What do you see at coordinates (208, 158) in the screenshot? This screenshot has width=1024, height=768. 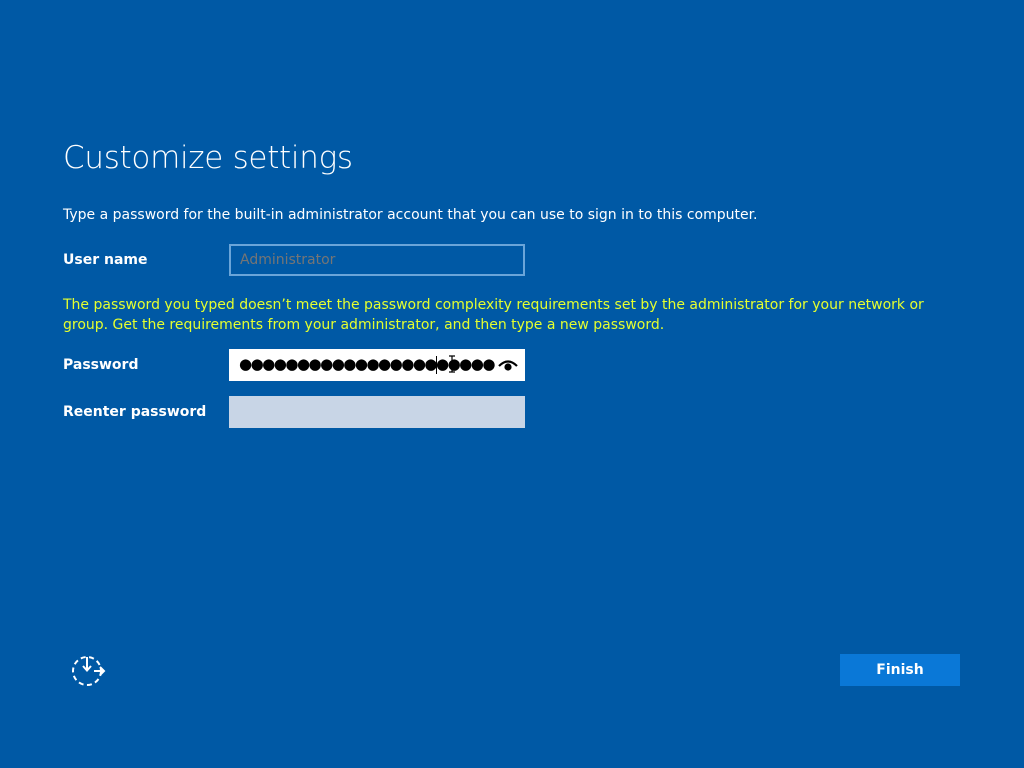 I see `page-title: Customize settings` at bounding box center [208, 158].